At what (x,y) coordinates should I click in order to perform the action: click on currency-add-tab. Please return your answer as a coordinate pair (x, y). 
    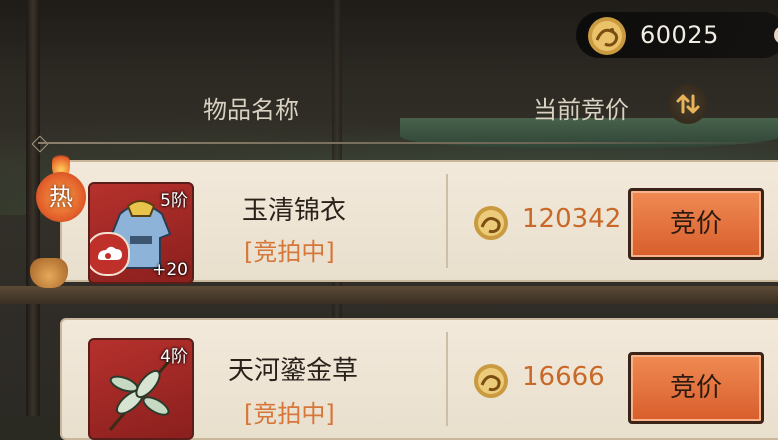
    Looking at the image, I should click on (776, 35).